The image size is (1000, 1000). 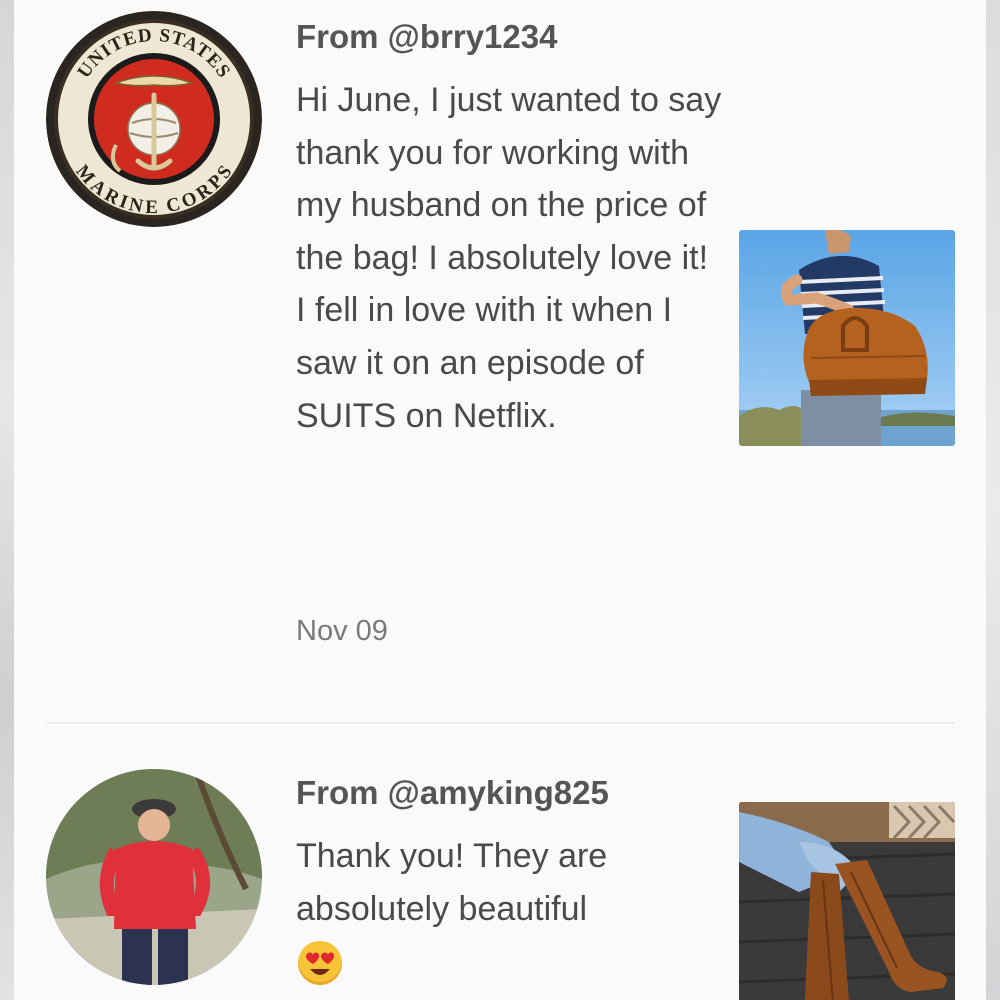 I want to click on leather-bag-photo, so click(x=847, y=338).